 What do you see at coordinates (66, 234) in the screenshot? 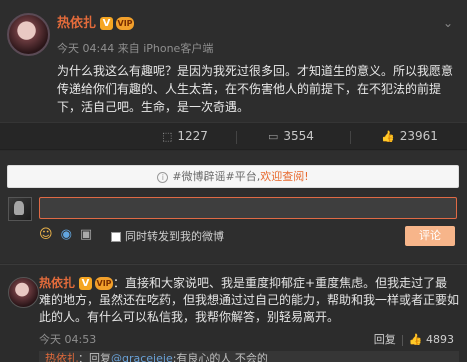
I see `image-icon: ◉` at bounding box center [66, 234].